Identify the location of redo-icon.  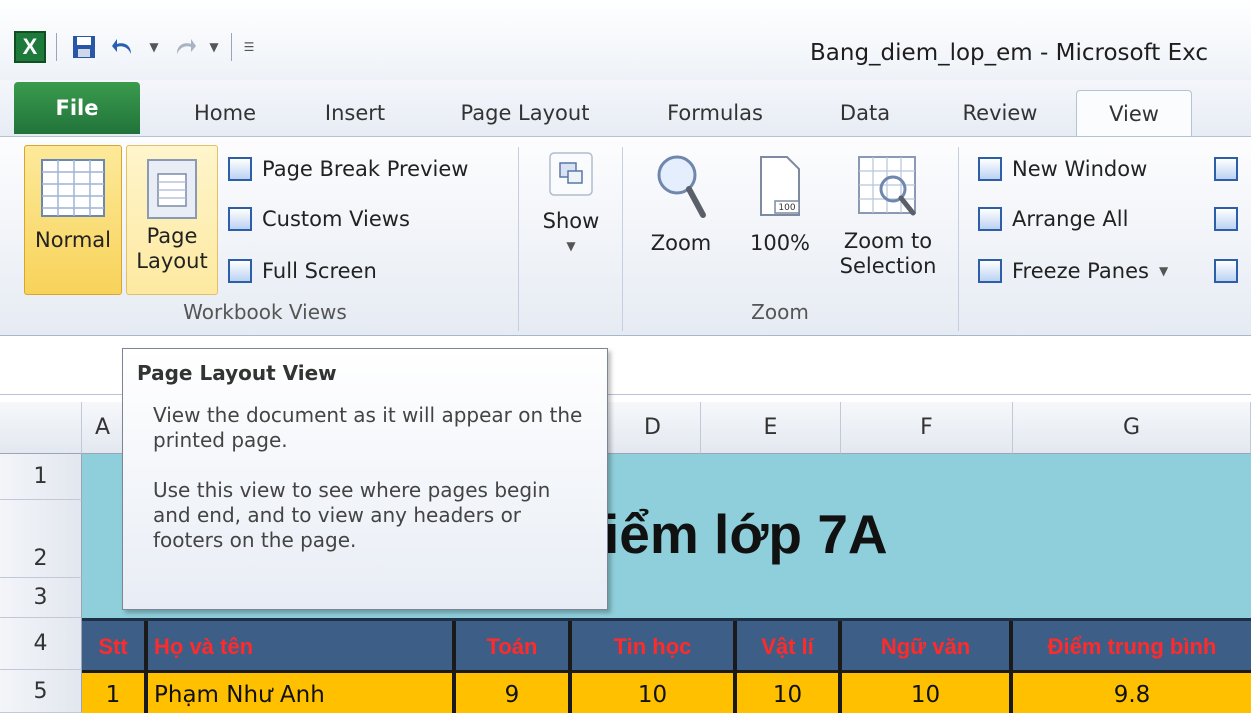
(184, 47).